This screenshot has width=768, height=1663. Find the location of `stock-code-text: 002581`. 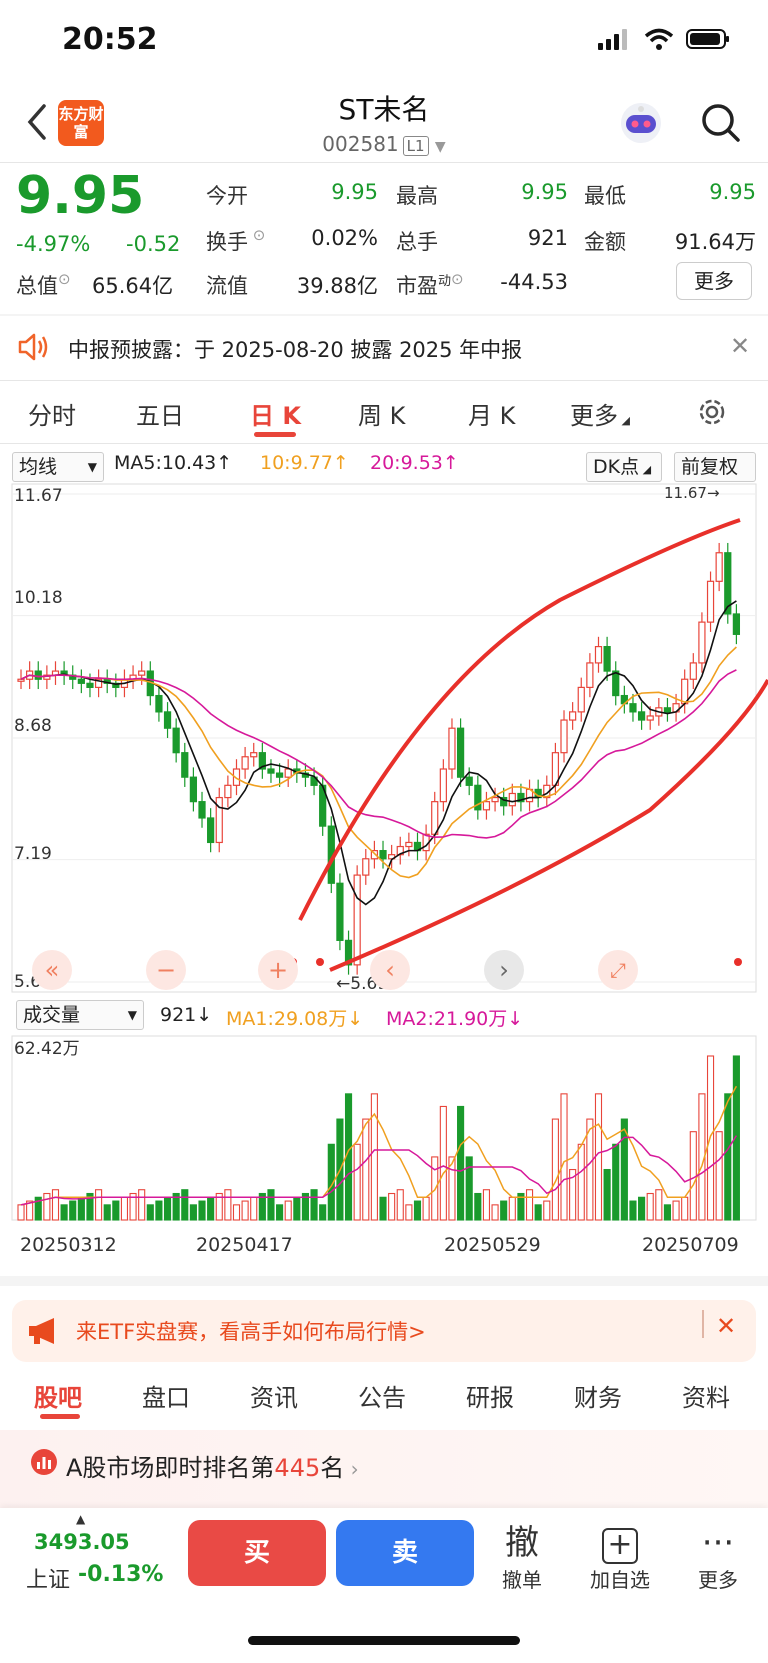

stock-code-text: 002581 is located at coordinates (360, 144).